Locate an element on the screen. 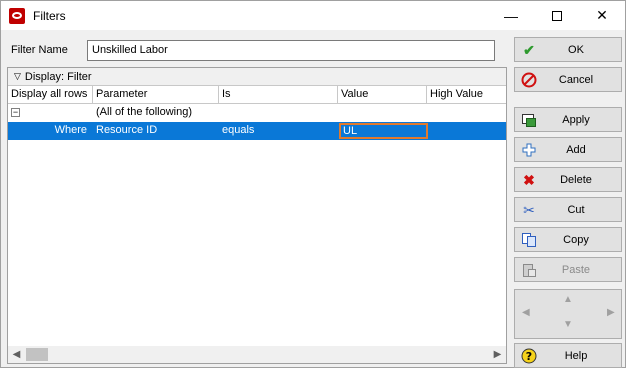 The width and height of the screenshot is (626, 368). group-label: Display: Filter is located at coordinates (58, 76).